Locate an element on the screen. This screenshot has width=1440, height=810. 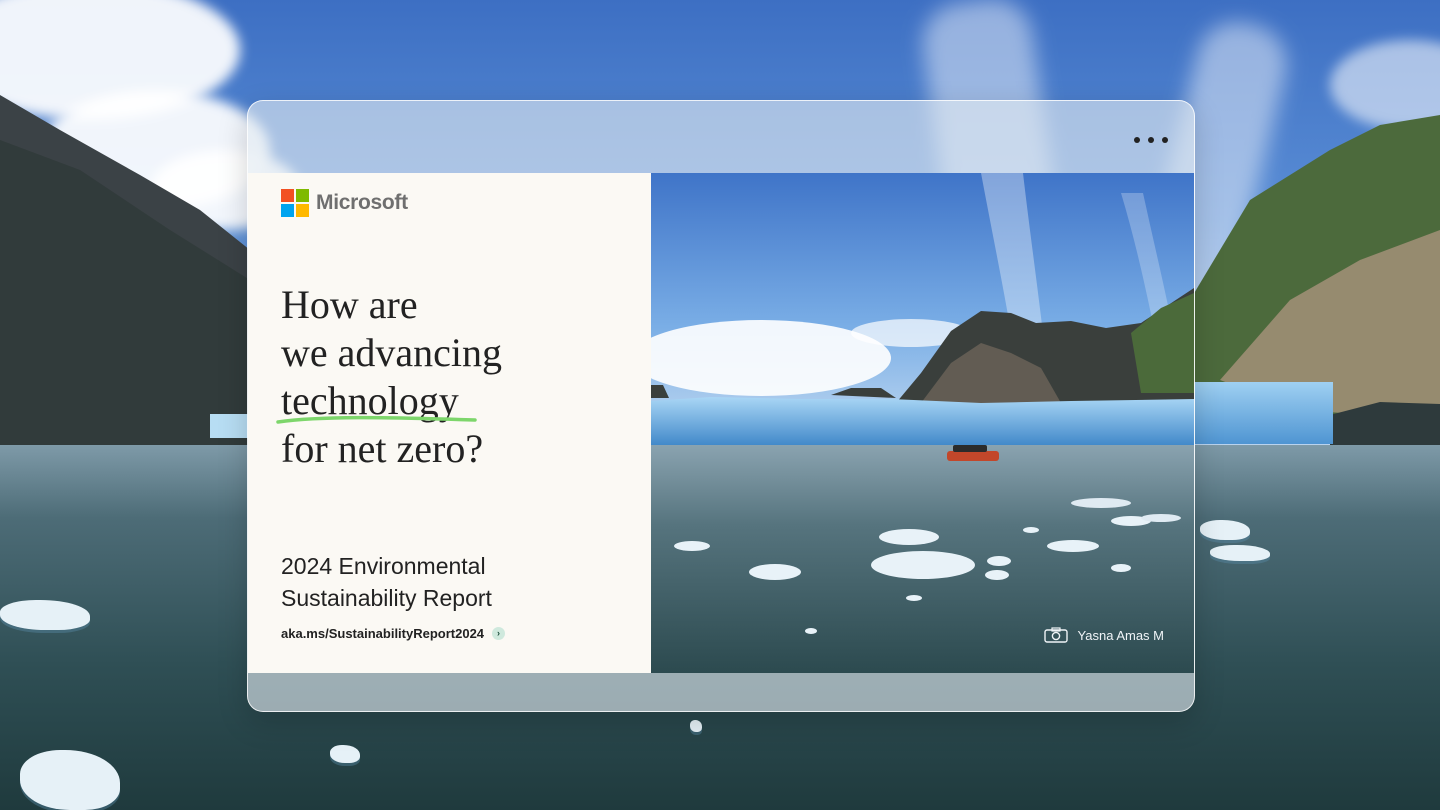
report-title-line: Sustainability Report is located at coordinates (386, 598).